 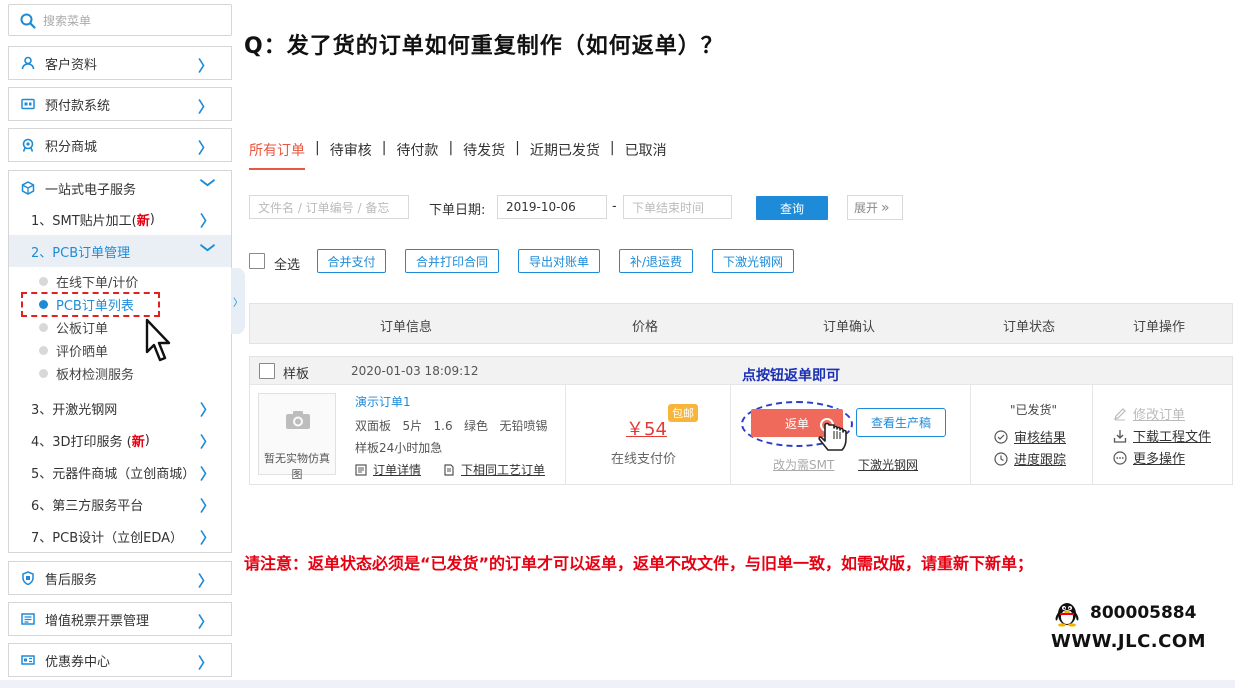 What do you see at coordinates (120, 408) in the screenshot?
I see `sidebar-sub-stencil: 3、开激光钢网 〉` at bounding box center [120, 408].